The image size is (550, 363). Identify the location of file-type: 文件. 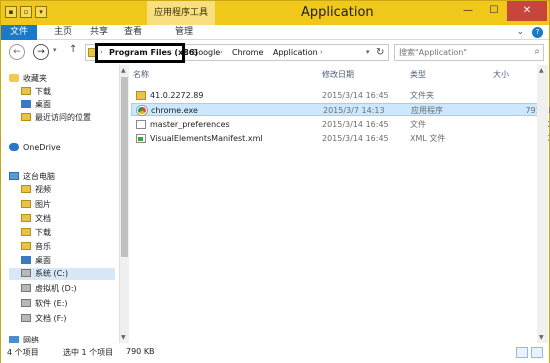
(418, 124).